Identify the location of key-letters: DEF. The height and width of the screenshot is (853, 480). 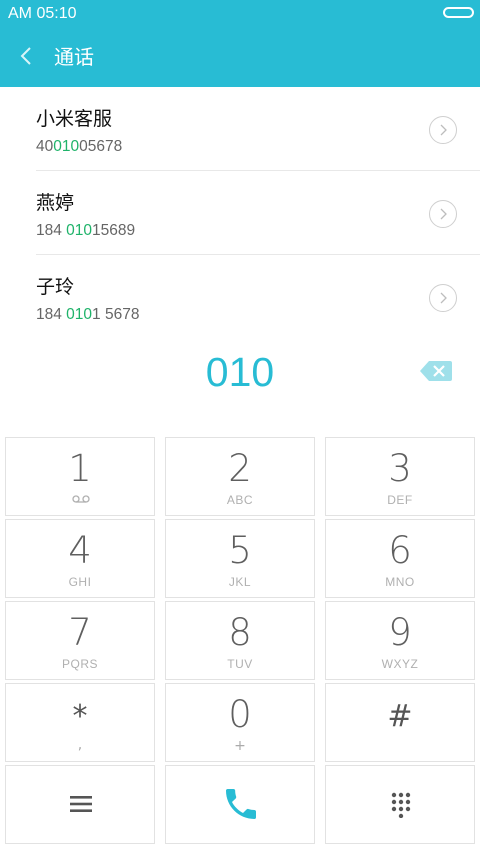
(400, 500).